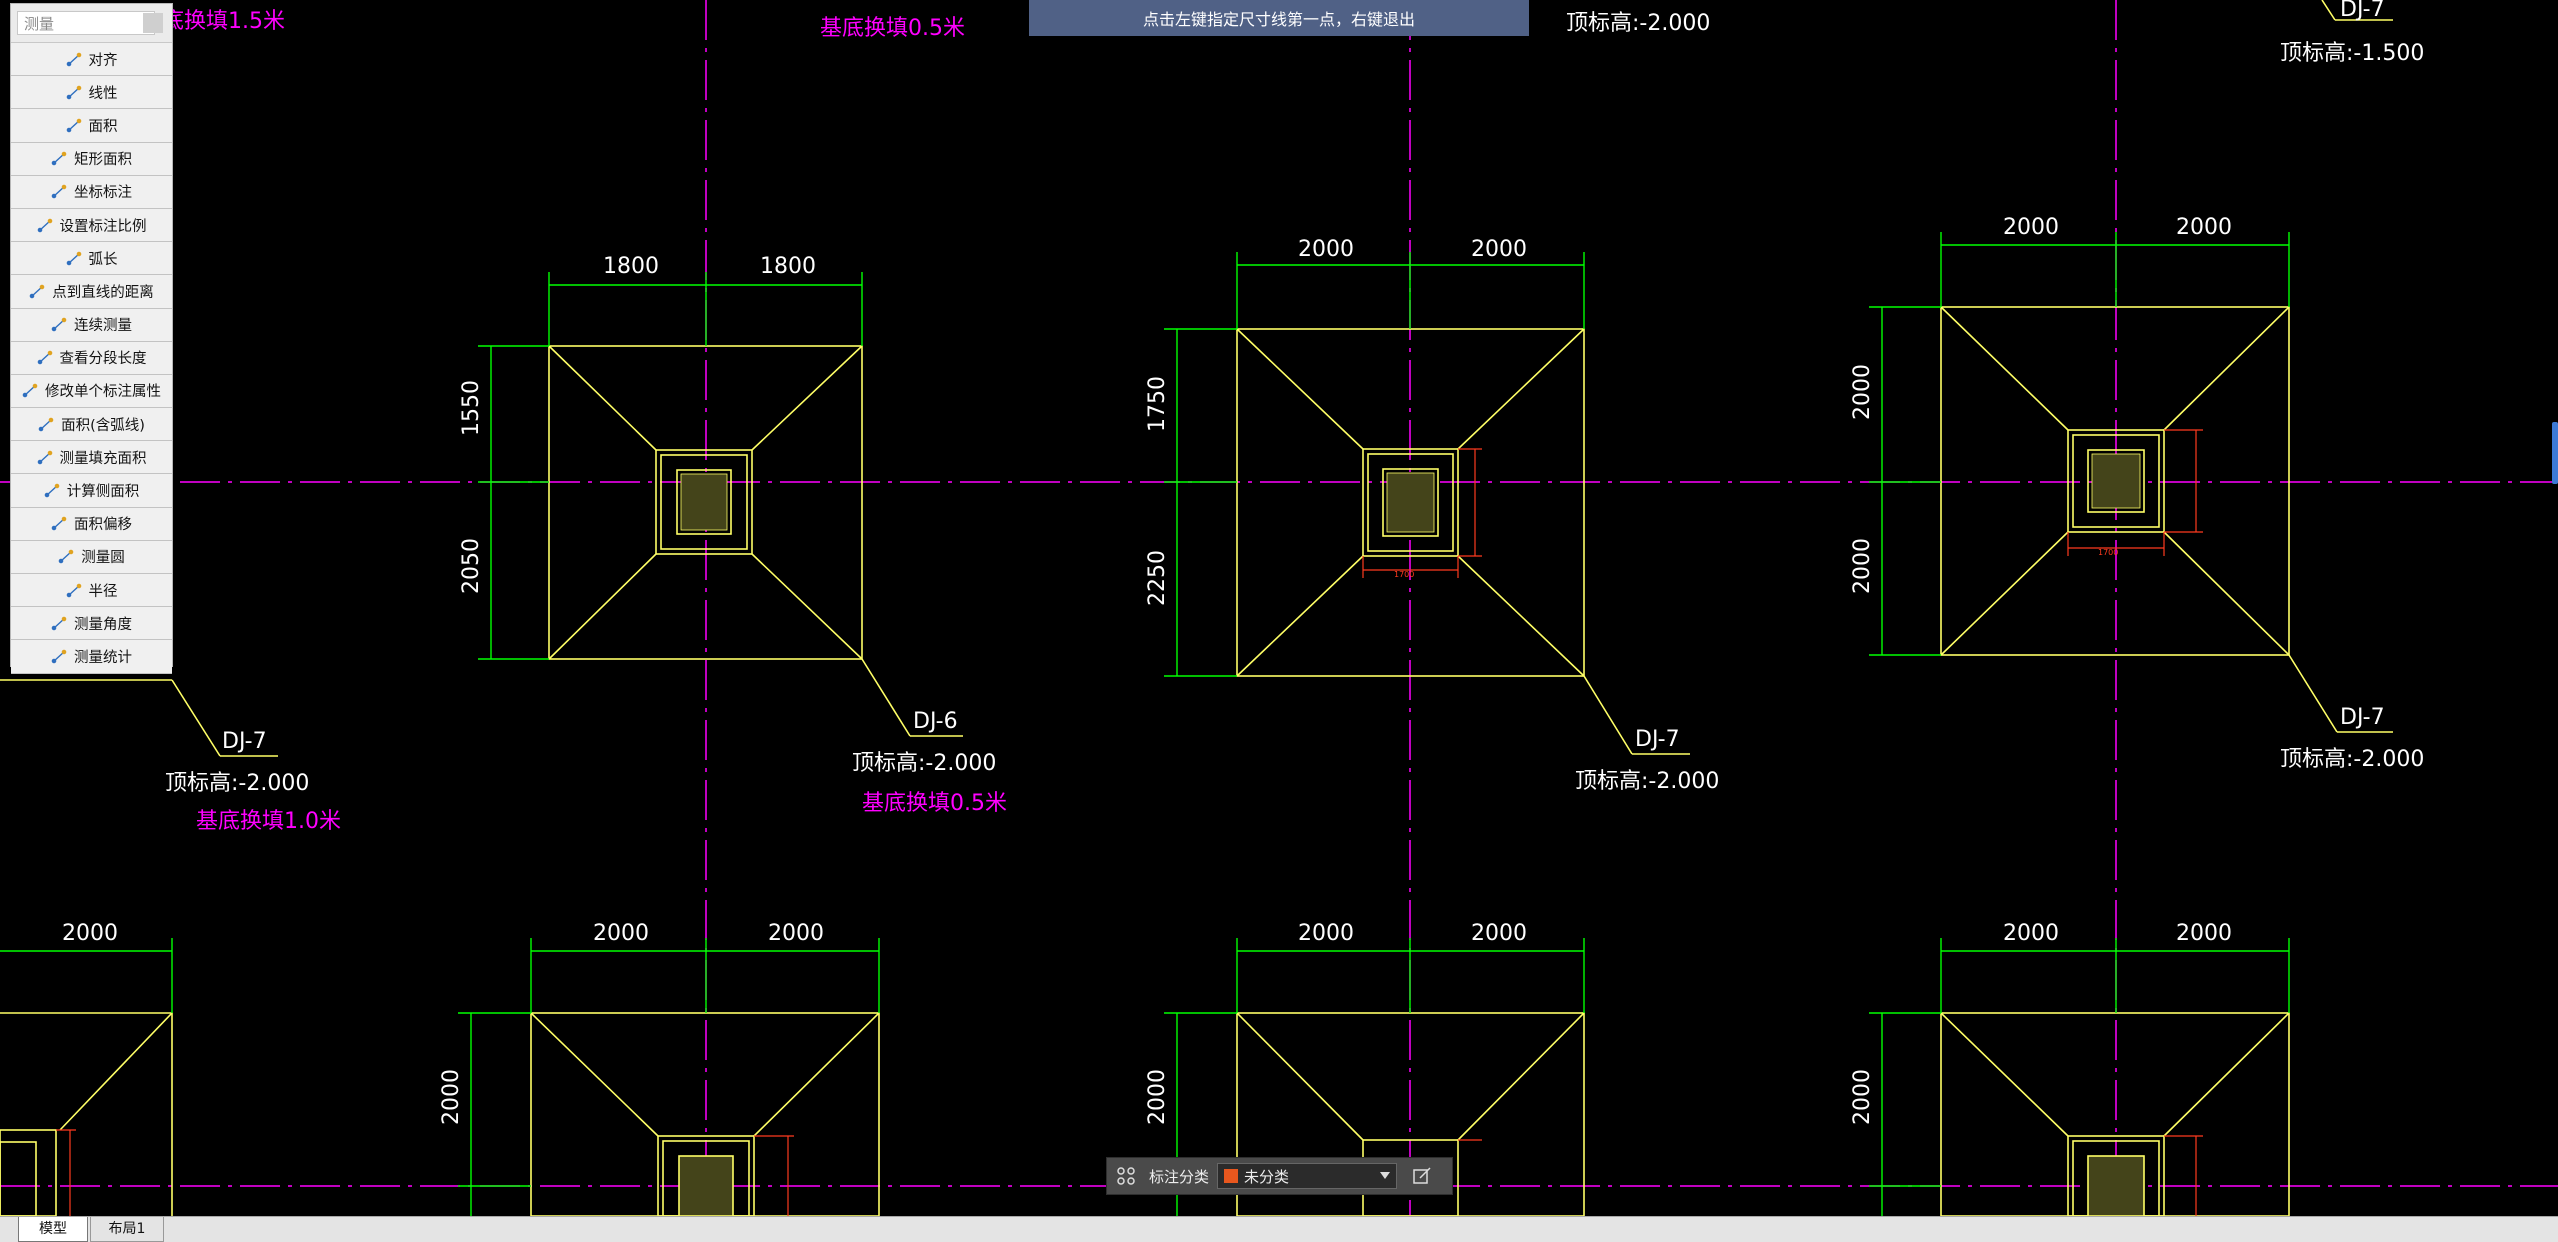 Image resolution: width=2558 pixels, height=1242 pixels. I want to click on measure-item-label: 半径, so click(103, 591).